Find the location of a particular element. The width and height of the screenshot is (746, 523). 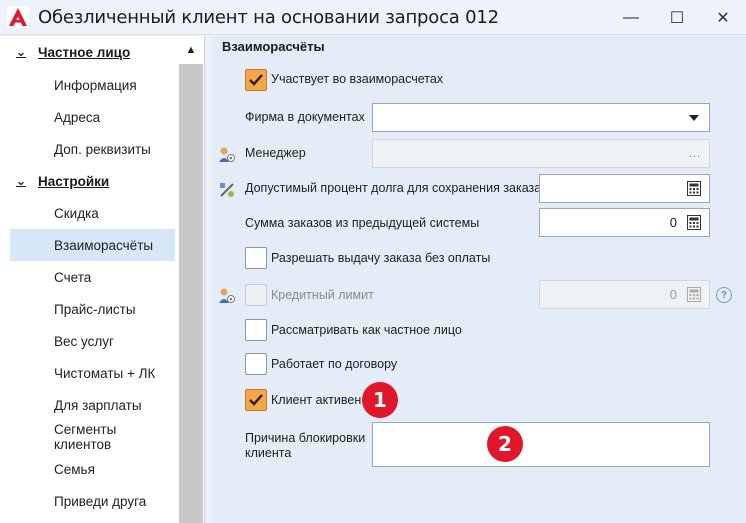

sidebar-item-service-weight: Вес услуг is located at coordinates (92, 341).